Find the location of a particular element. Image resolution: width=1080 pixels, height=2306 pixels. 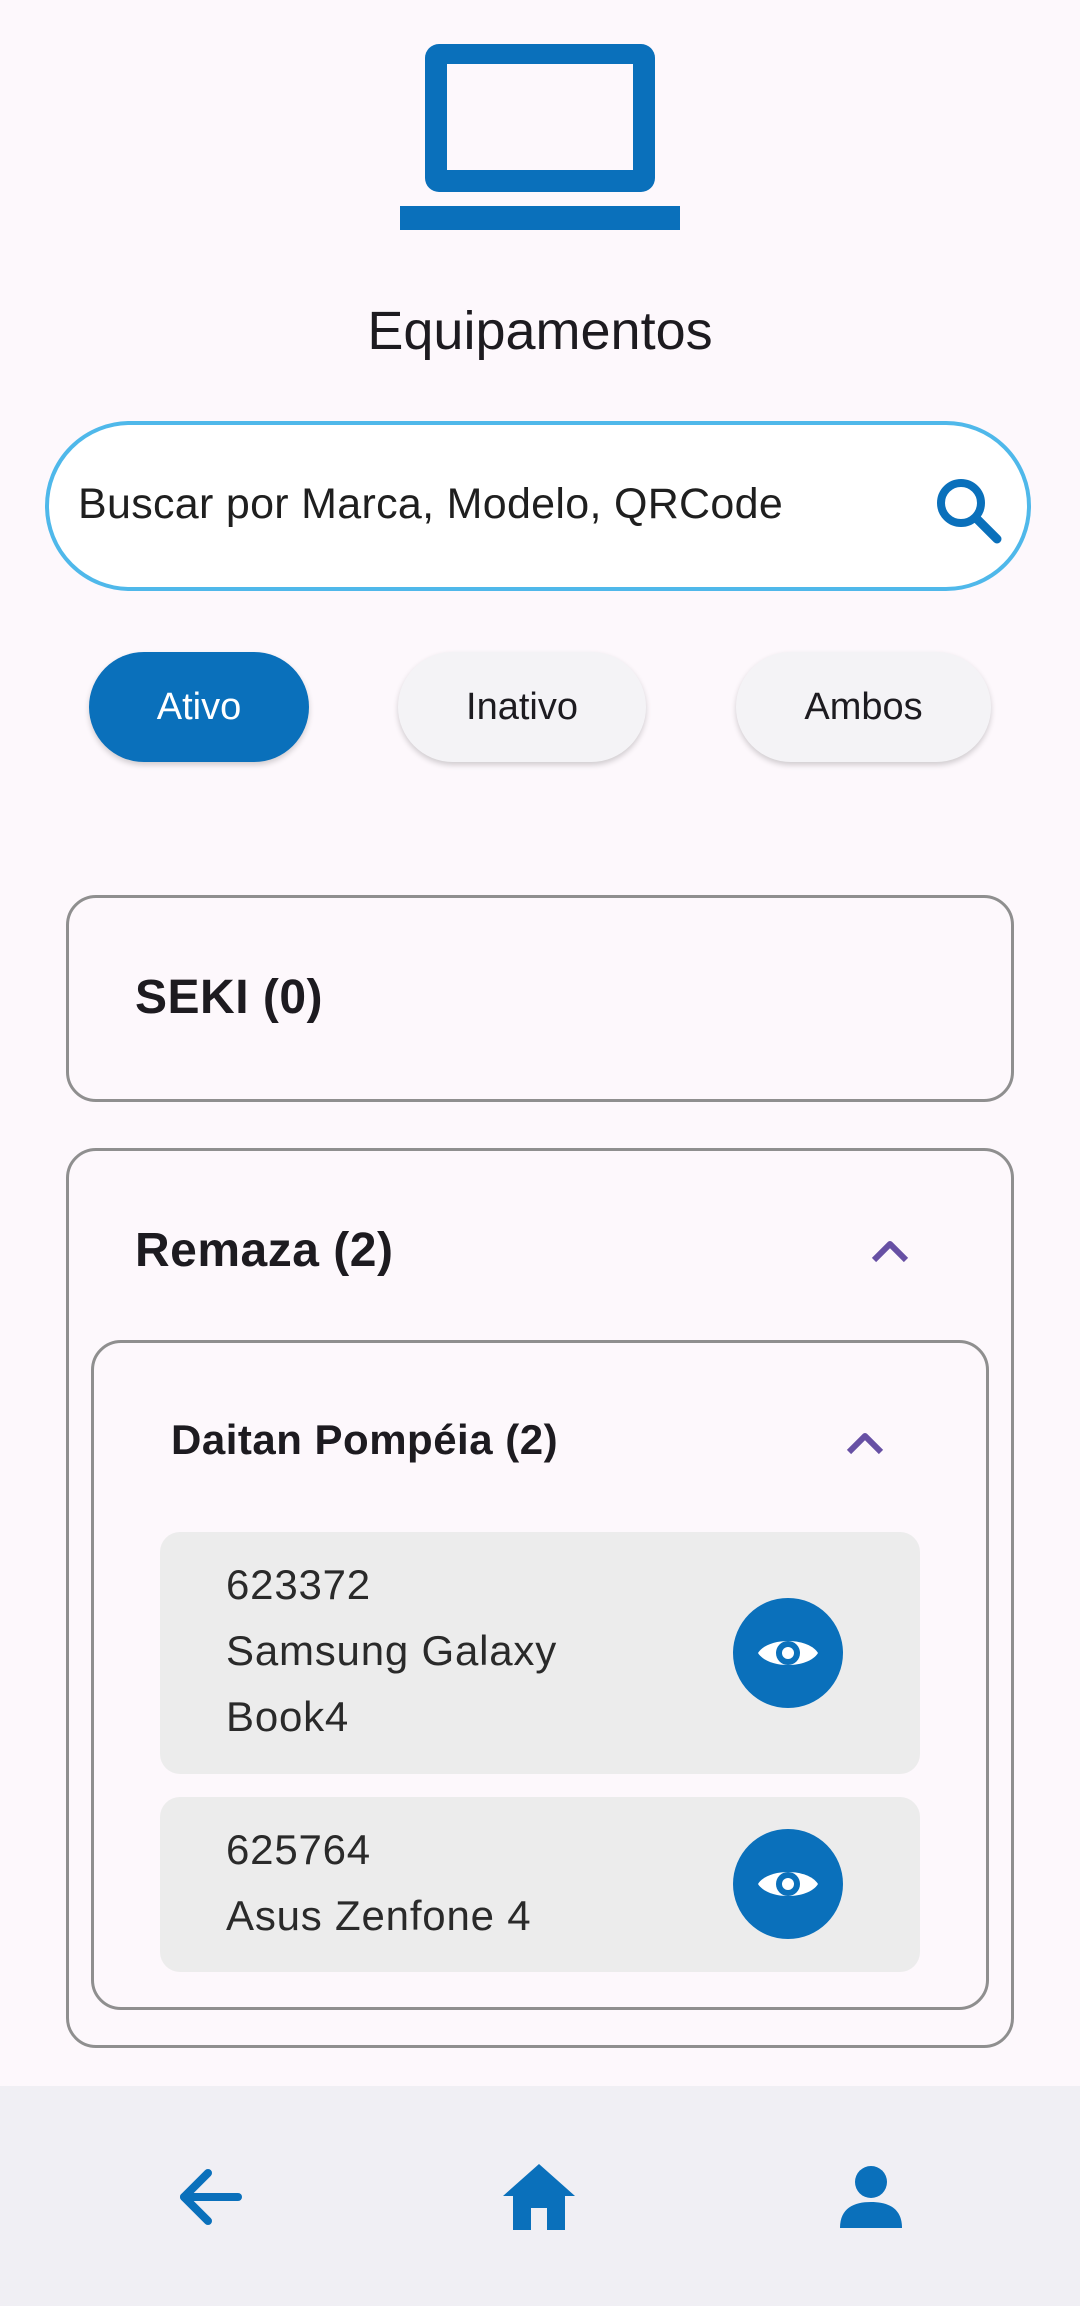

item-label: 623372 Samsung Galaxy Book4 is located at coordinates (392, 1650).